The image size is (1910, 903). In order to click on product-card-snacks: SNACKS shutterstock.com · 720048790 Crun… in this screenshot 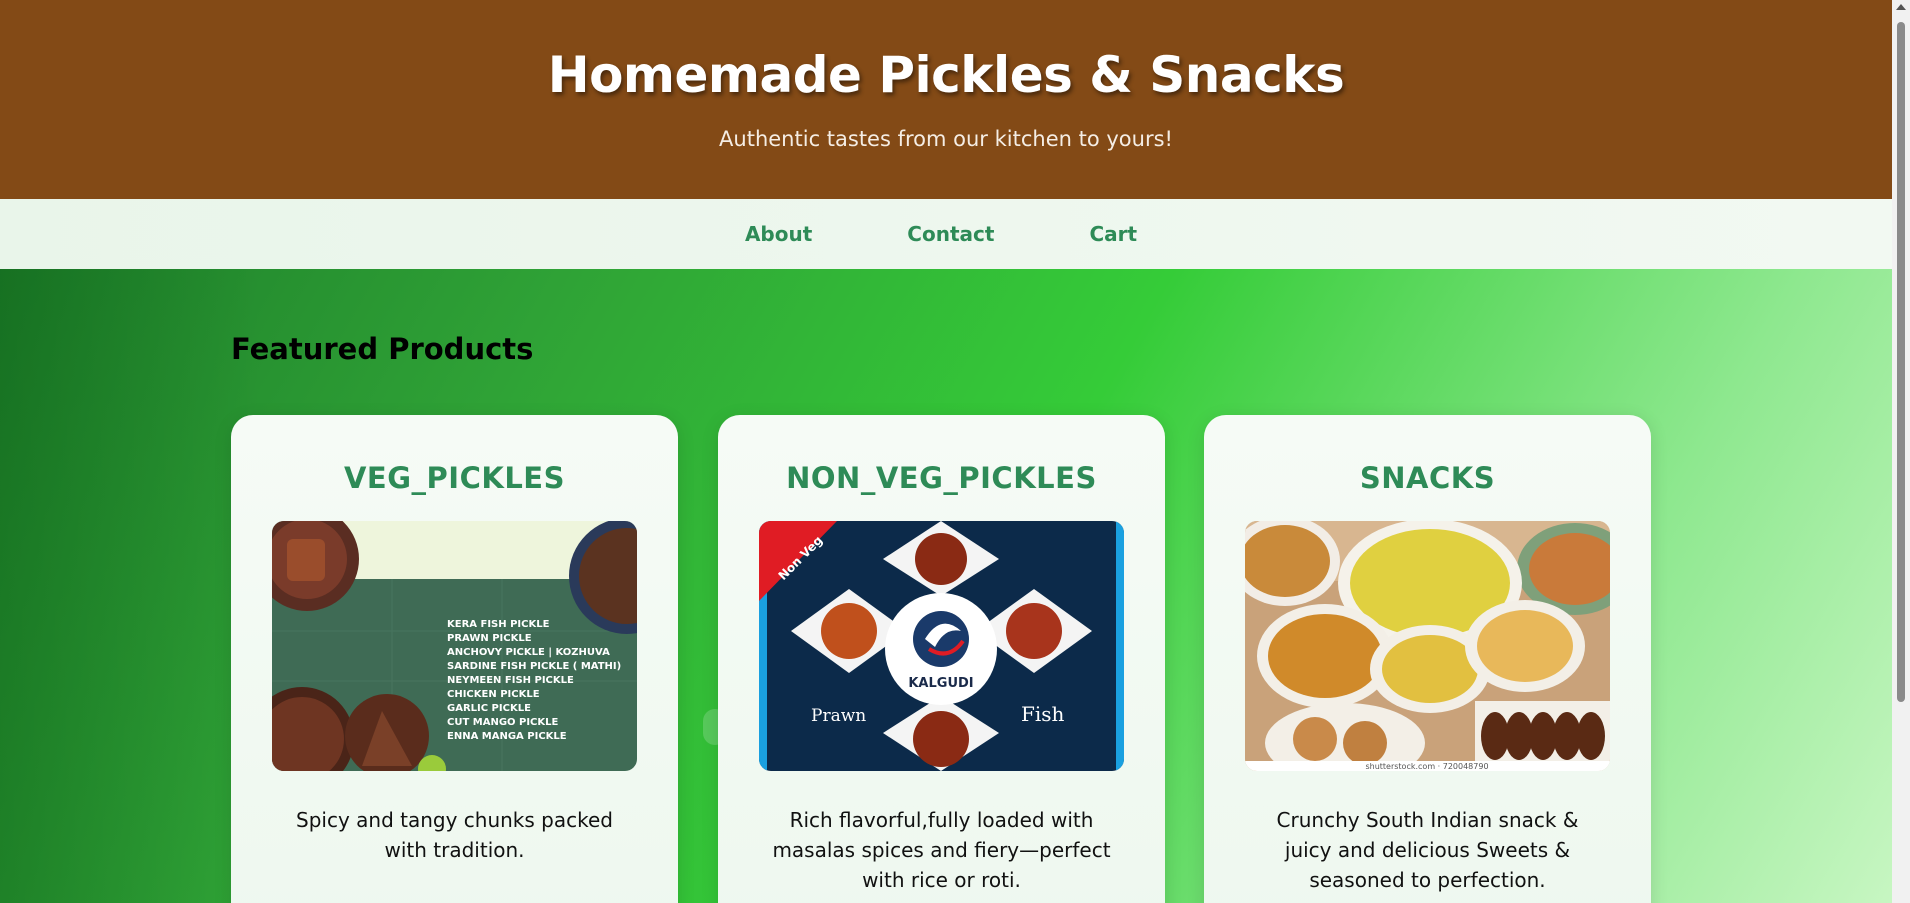, I will do `click(1427, 659)`.